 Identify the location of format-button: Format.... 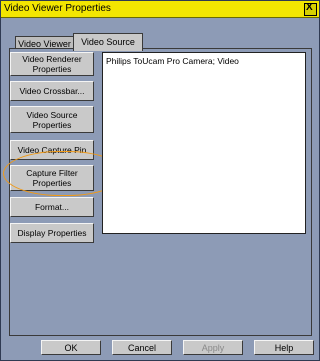
(52, 207).